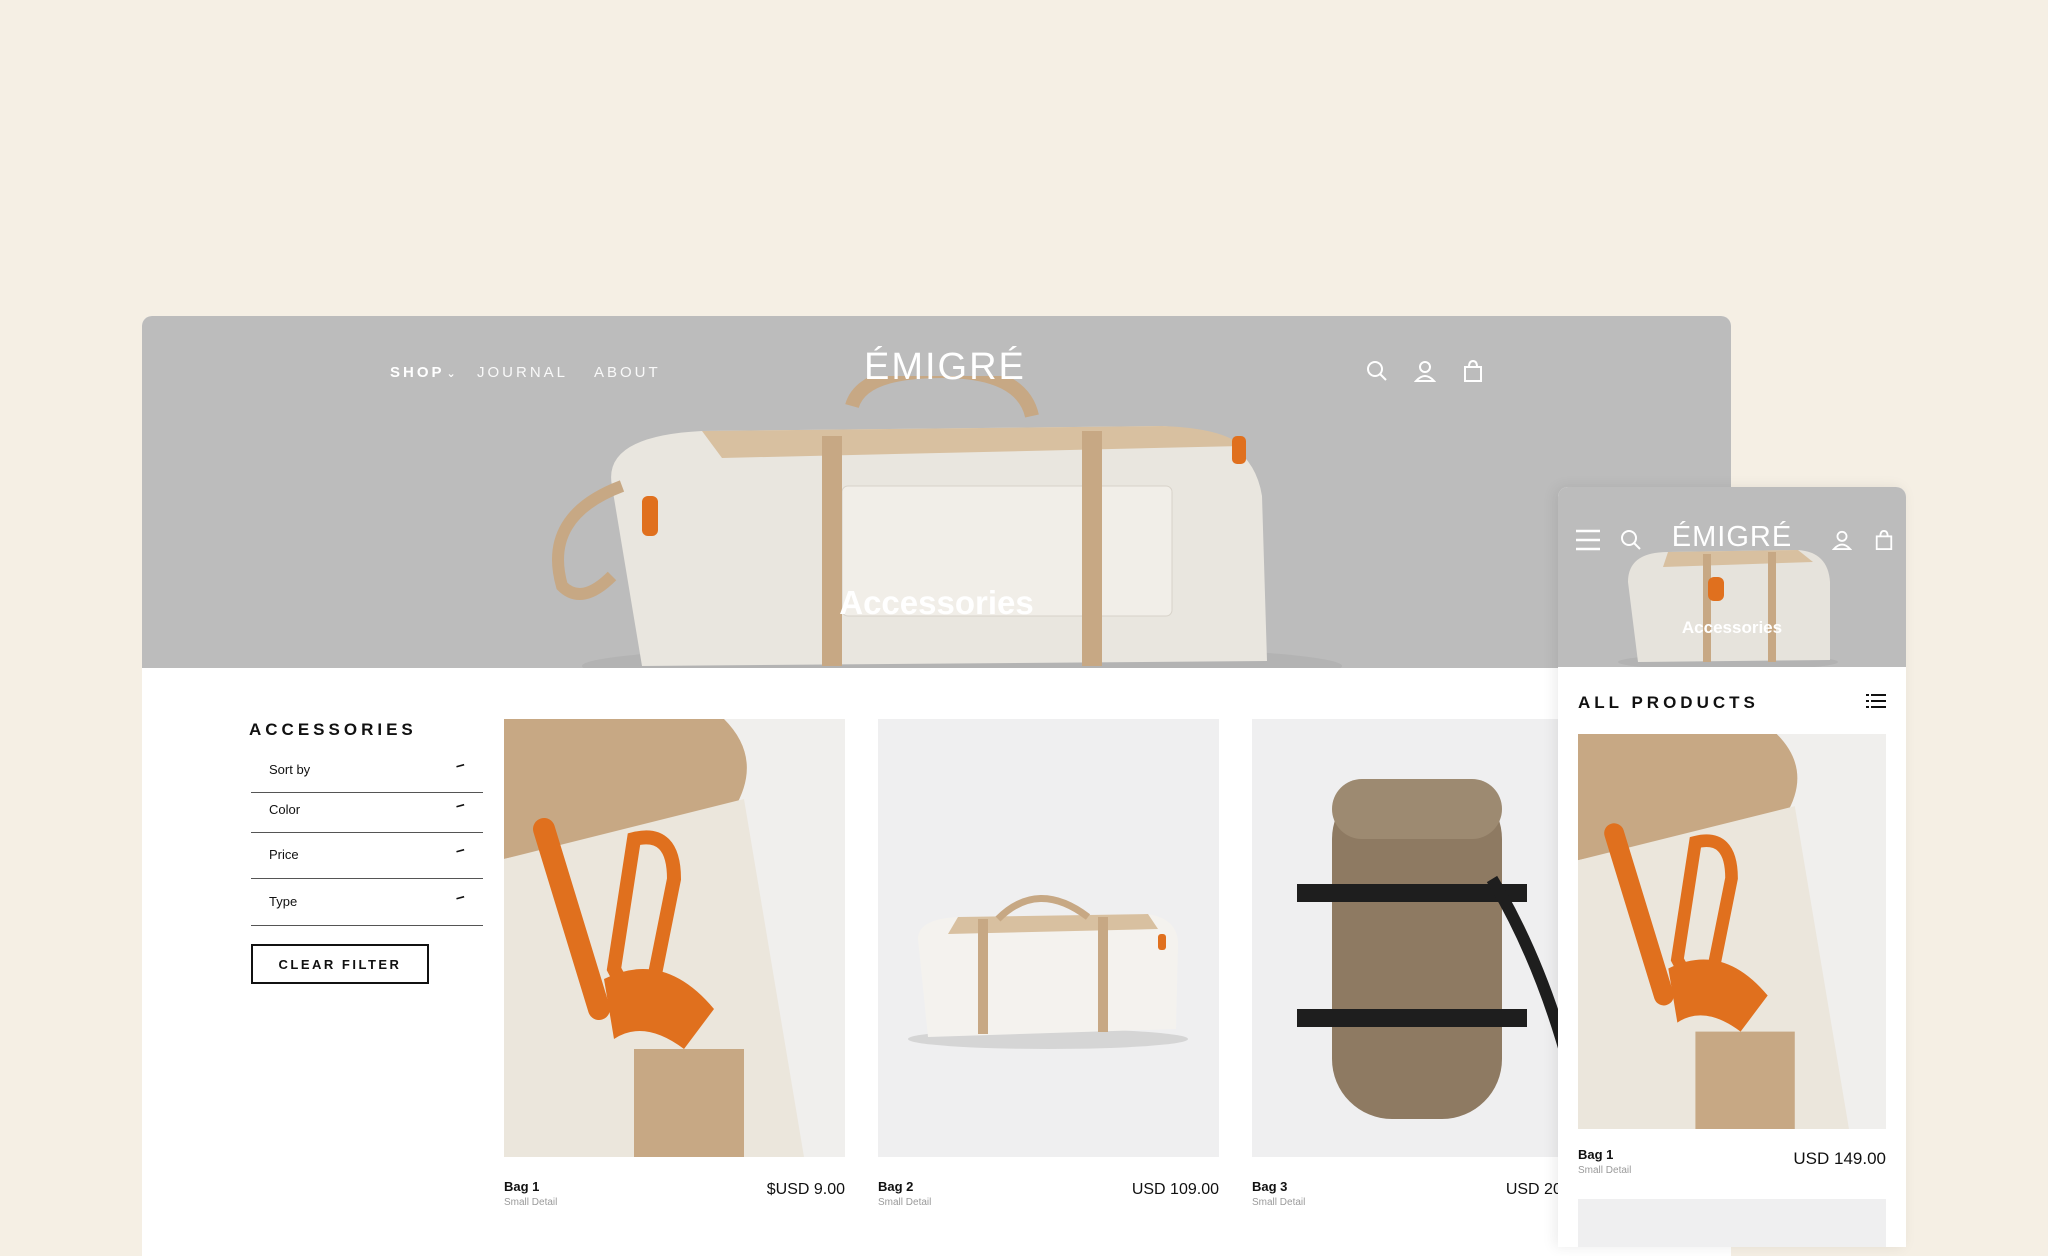  What do you see at coordinates (1175, 1189) in the screenshot?
I see `product-price: USD 109.00` at bounding box center [1175, 1189].